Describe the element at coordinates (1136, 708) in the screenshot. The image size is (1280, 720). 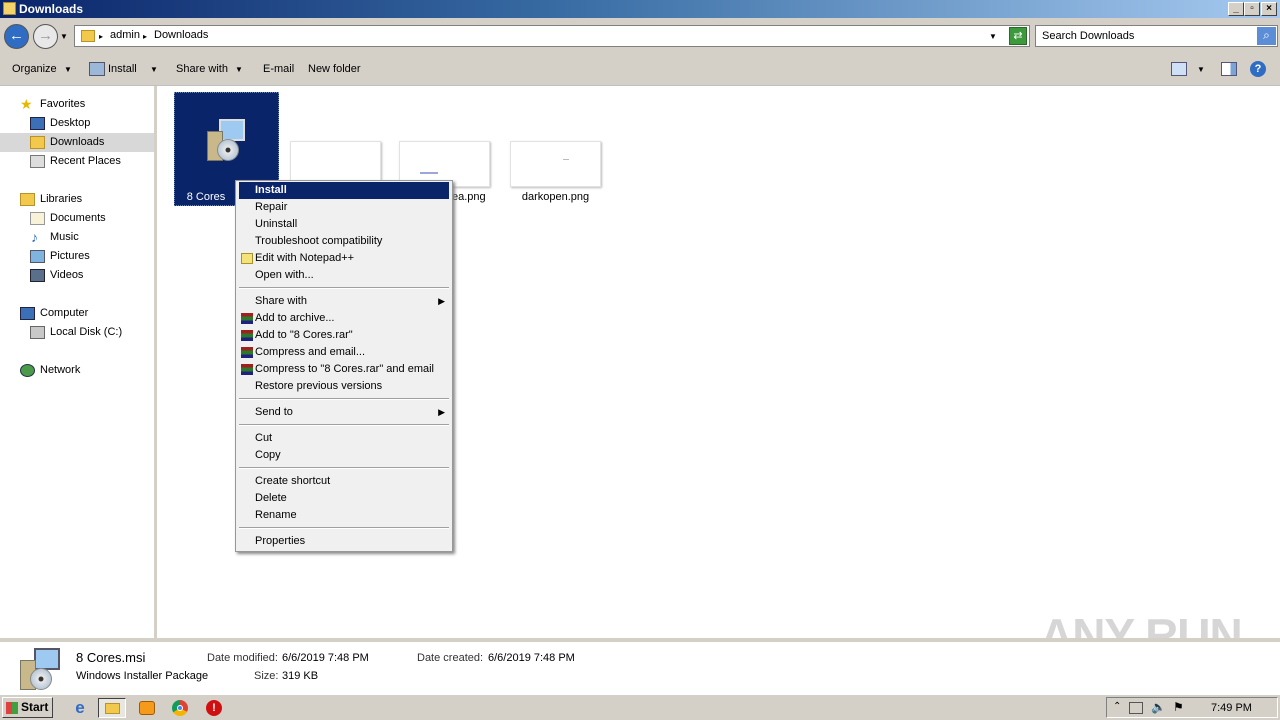
I see `network-tray-icon` at that location.